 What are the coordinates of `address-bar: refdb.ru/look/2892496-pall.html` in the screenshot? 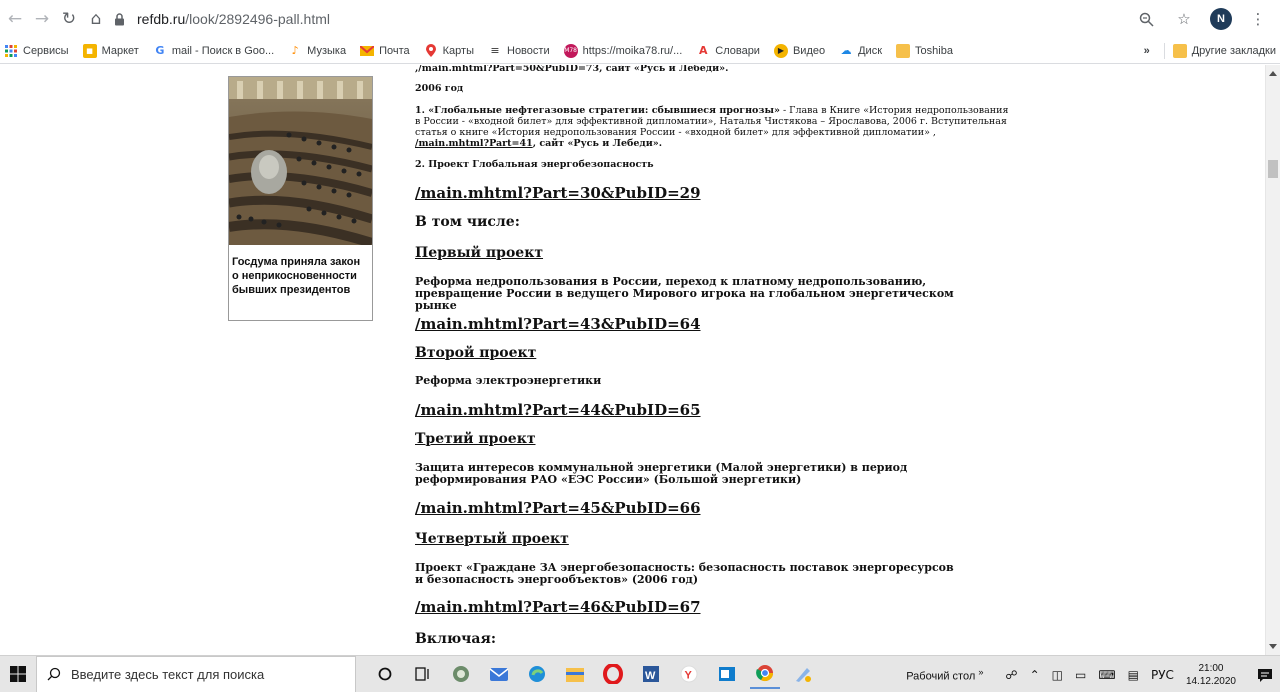 It's located at (612, 19).